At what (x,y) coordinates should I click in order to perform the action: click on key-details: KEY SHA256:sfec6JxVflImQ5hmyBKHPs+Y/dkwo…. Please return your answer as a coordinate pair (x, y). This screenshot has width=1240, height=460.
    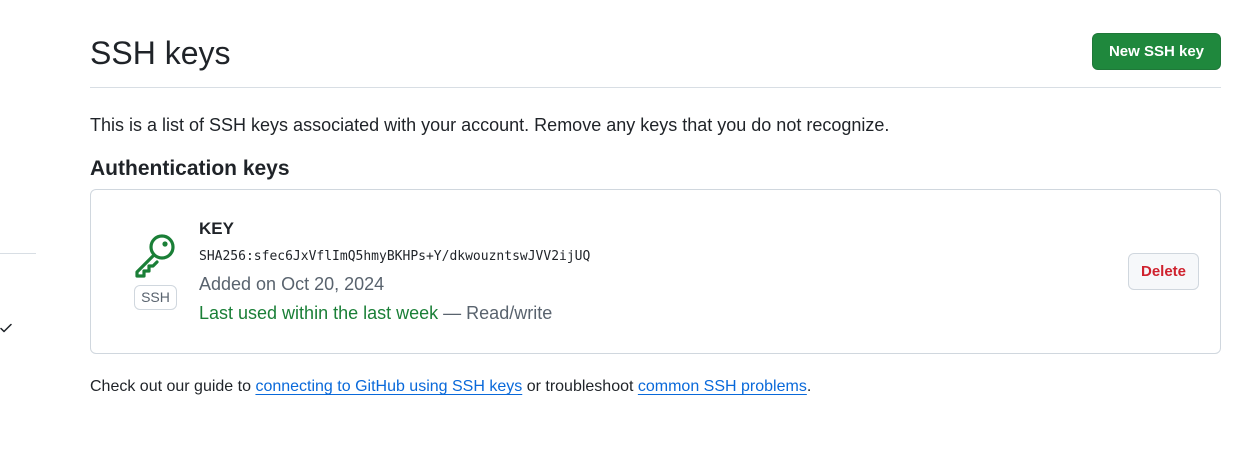
    Looking at the image, I should click on (394, 271).